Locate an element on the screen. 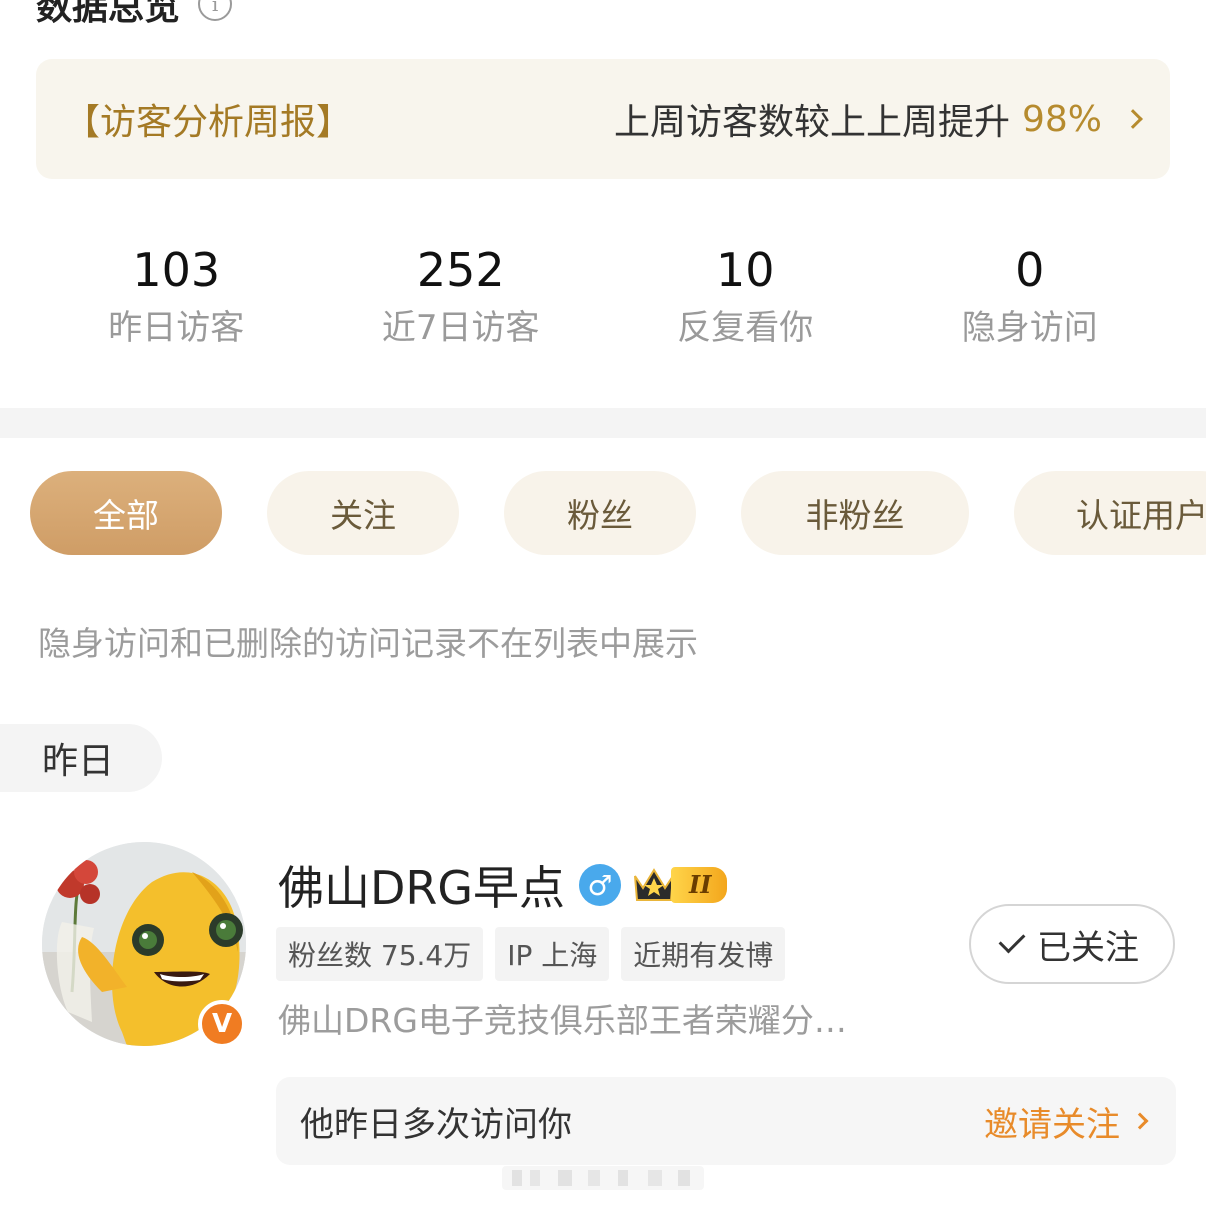 Image resolution: width=1206 pixels, height=1206 pixels. day-group-label: 昨日 is located at coordinates (81, 758).